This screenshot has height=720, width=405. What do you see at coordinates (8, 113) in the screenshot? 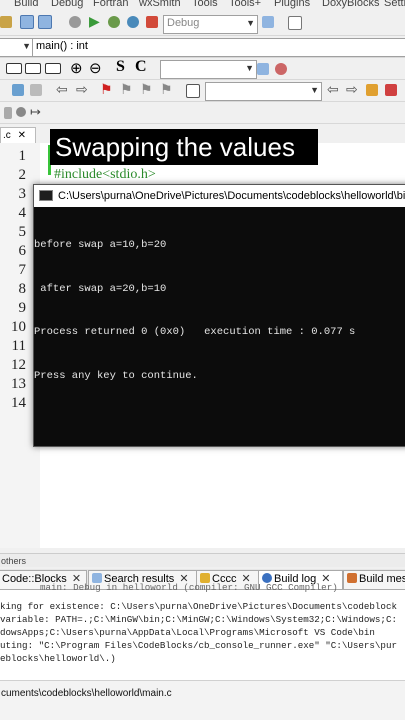
I see `toggle-icon` at bounding box center [8, 113].